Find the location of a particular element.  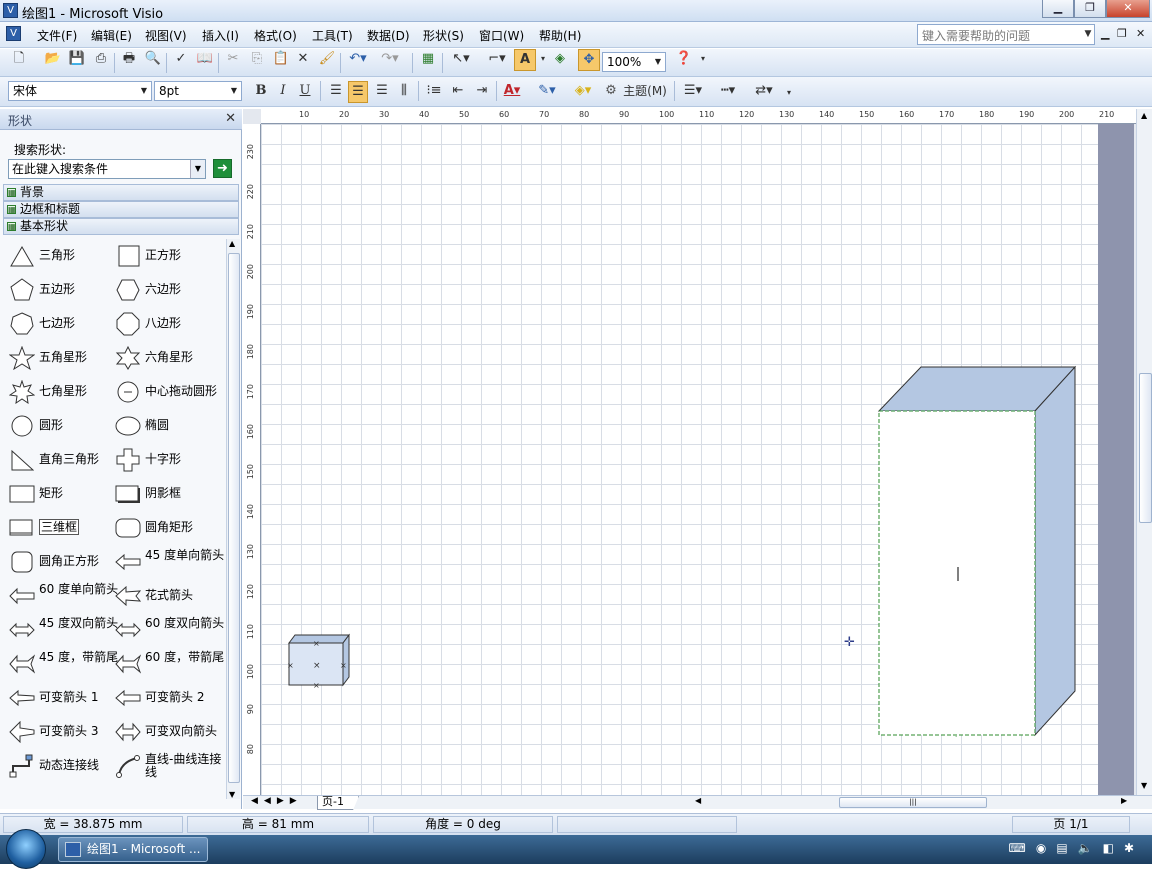

align-right-icon: ☰ is located at coordinates (382, 92).